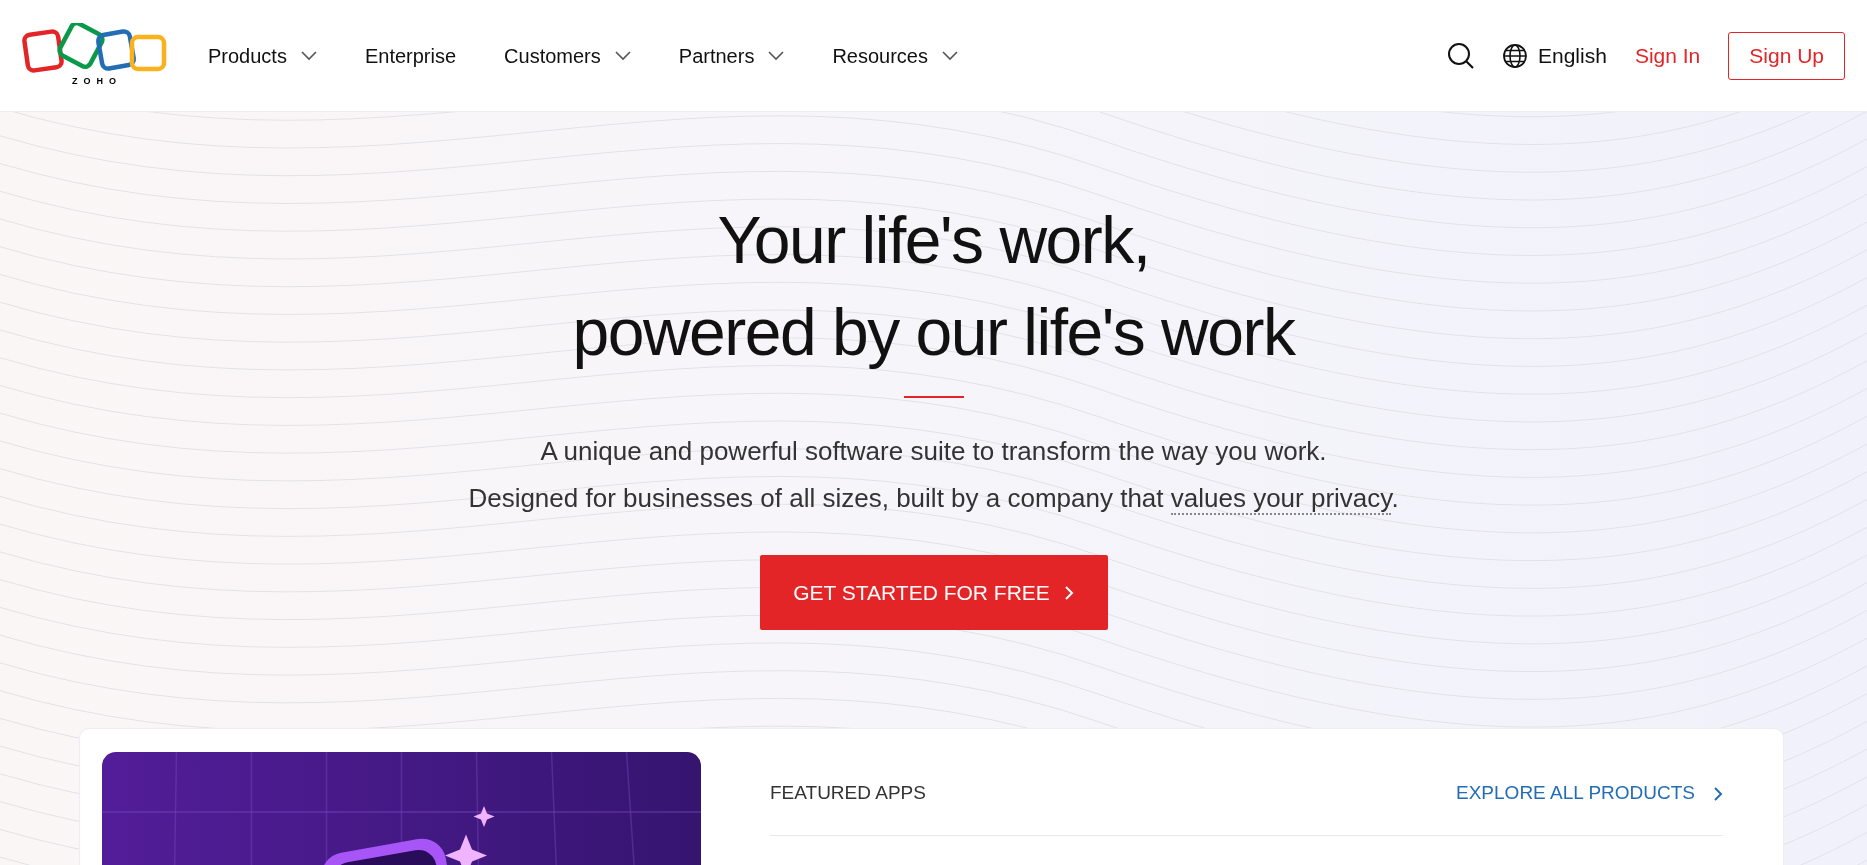 The image size is (1867, 865). What do you see at coordinates (848, 793) in the screenshot?
I see `featured-heading: FEATURED APPS` at bounding box center [848, 793].